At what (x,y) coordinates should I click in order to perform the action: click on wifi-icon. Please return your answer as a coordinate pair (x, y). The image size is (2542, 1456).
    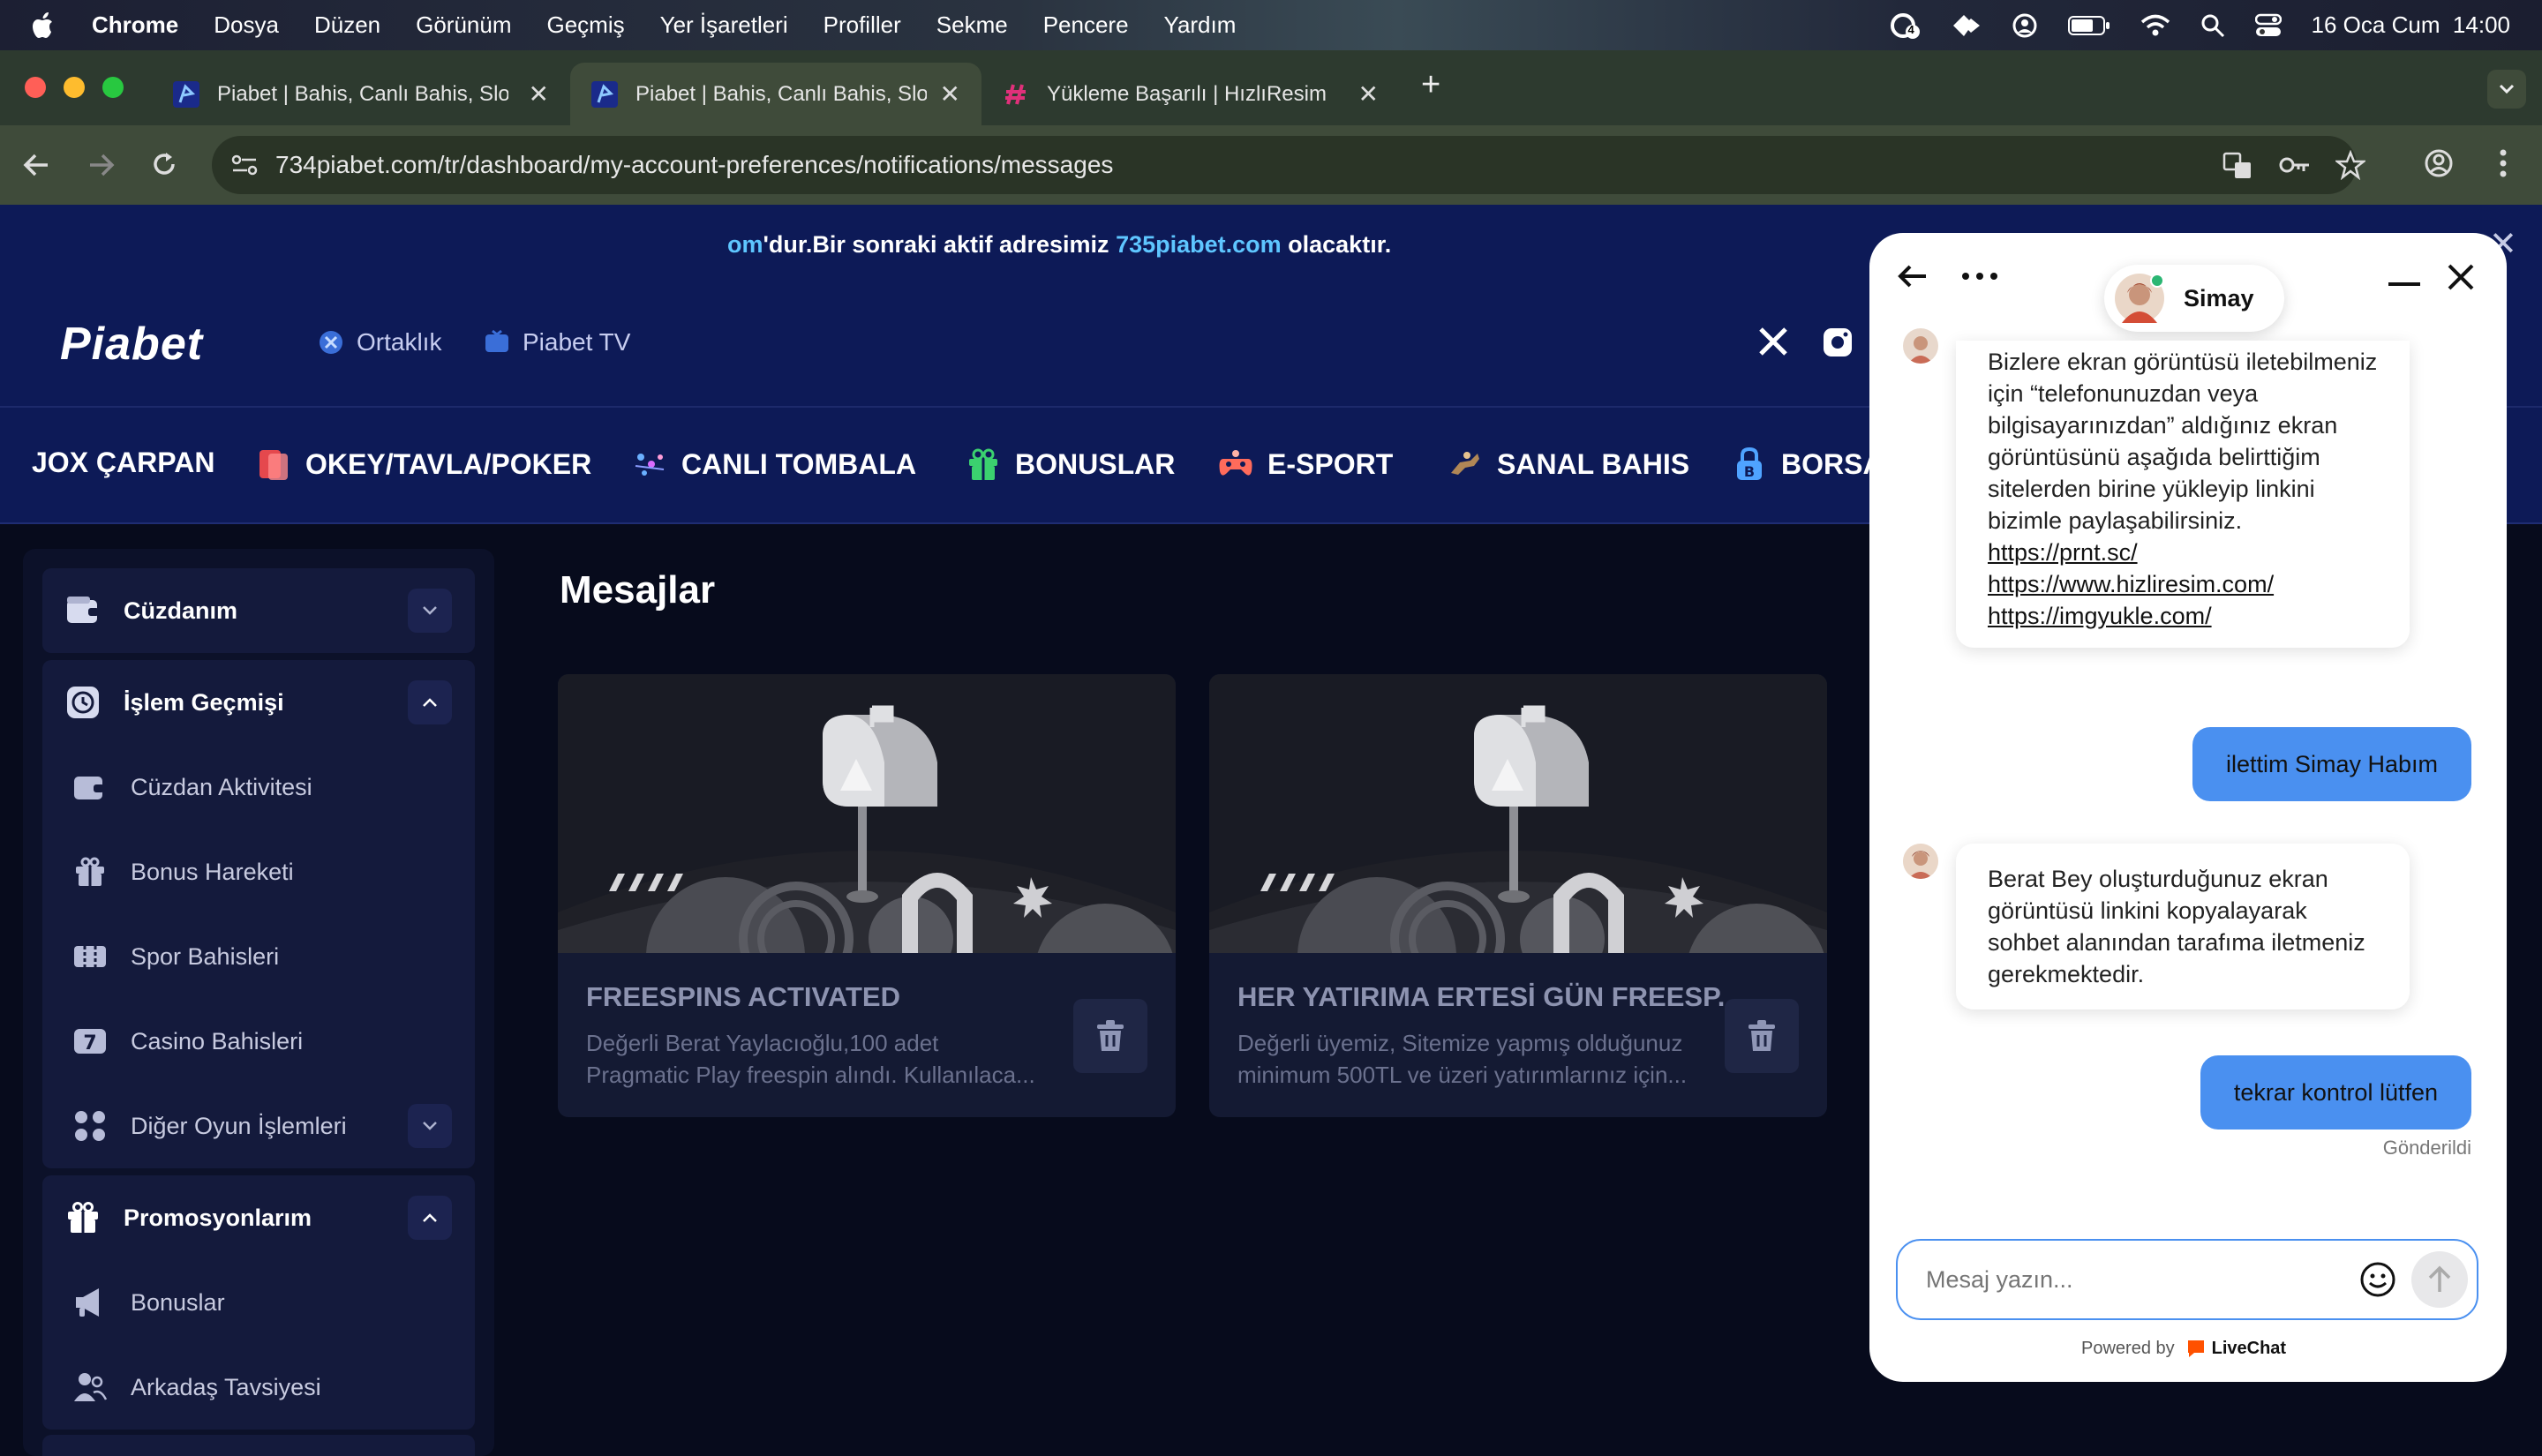
    Looking at the image, I should click on (2155, 25).